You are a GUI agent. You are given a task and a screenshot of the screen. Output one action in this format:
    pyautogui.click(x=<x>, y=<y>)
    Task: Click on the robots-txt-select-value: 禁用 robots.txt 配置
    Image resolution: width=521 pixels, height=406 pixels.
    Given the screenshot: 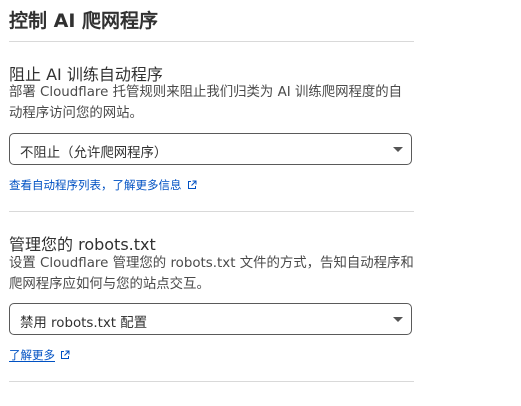 What is the action you would take?
    pyautogui.click(x=84, y=323)
    